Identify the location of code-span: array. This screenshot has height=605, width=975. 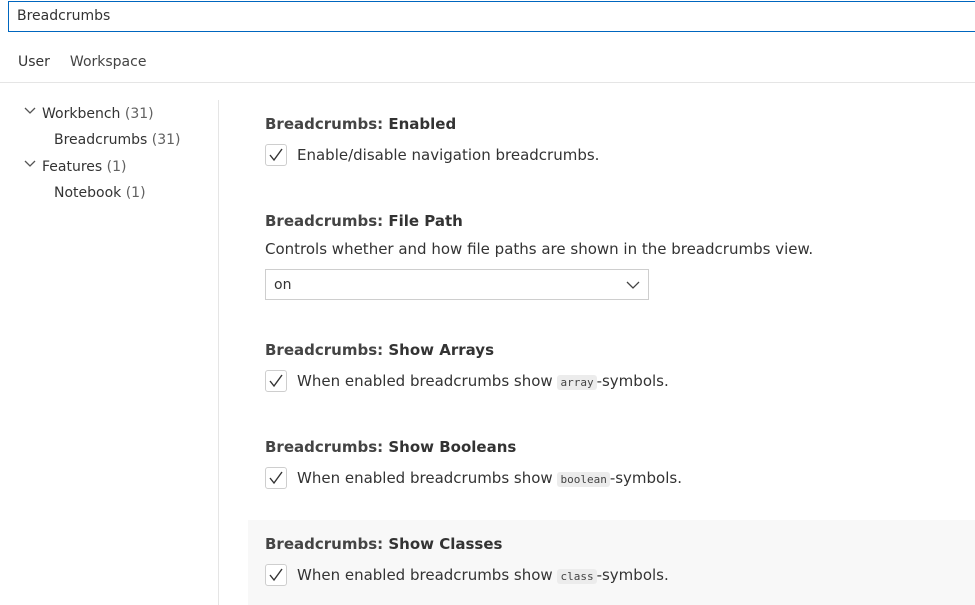
(577, 382).